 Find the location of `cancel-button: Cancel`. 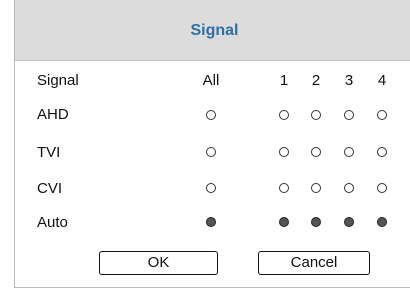

cancel-button: Cancel is located at coordinates (314, 263).